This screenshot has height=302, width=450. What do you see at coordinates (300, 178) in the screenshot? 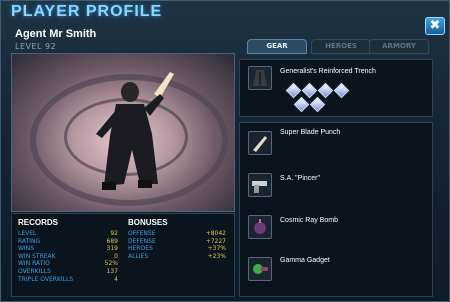
I see `gear-item-name: S.A. "Pincer"` at bounding box center [300, 178].